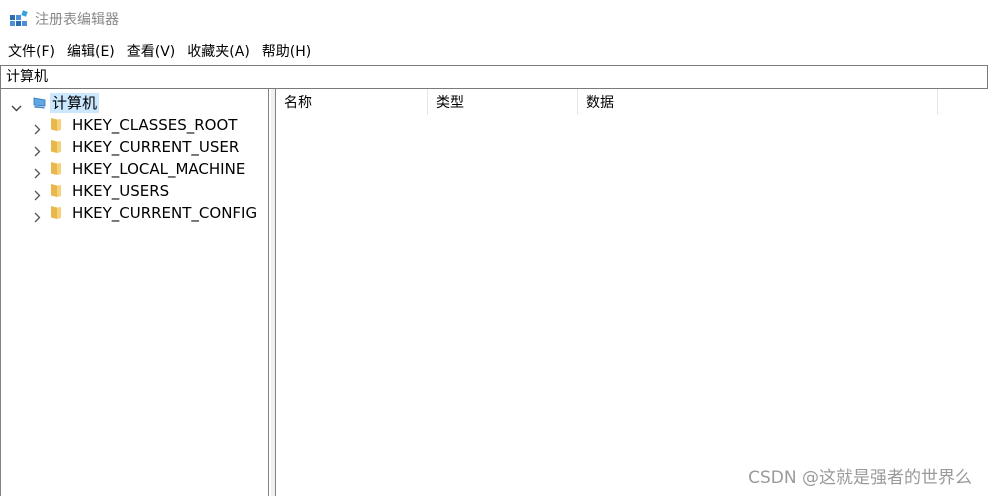  What do you see at coordinates (19, 20) in the screenshot?
I see `registry-editor-icon` at bounding box center [19, 20].